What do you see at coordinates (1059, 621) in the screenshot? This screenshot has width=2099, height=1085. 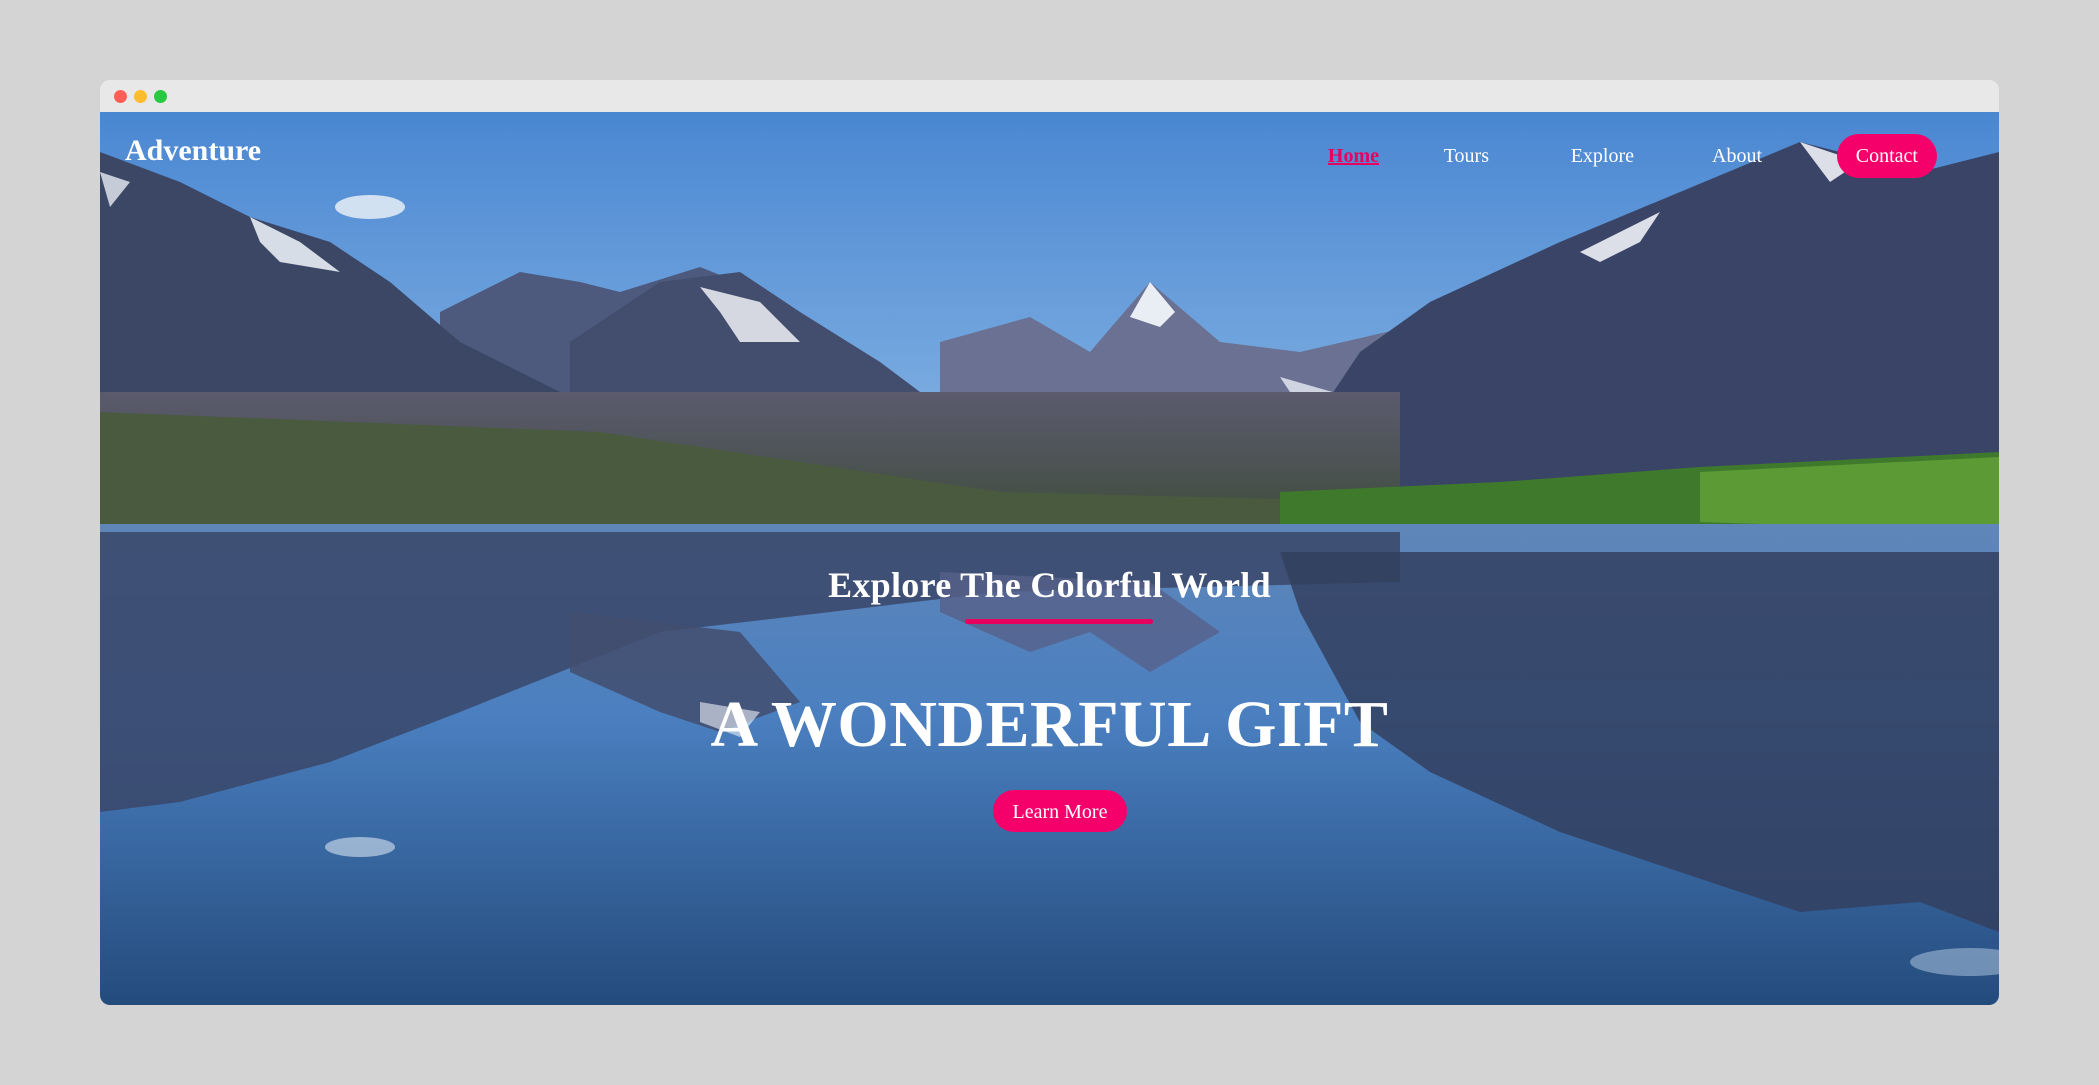 I see `subtitle-underline` at bounding box center [1059, 621].